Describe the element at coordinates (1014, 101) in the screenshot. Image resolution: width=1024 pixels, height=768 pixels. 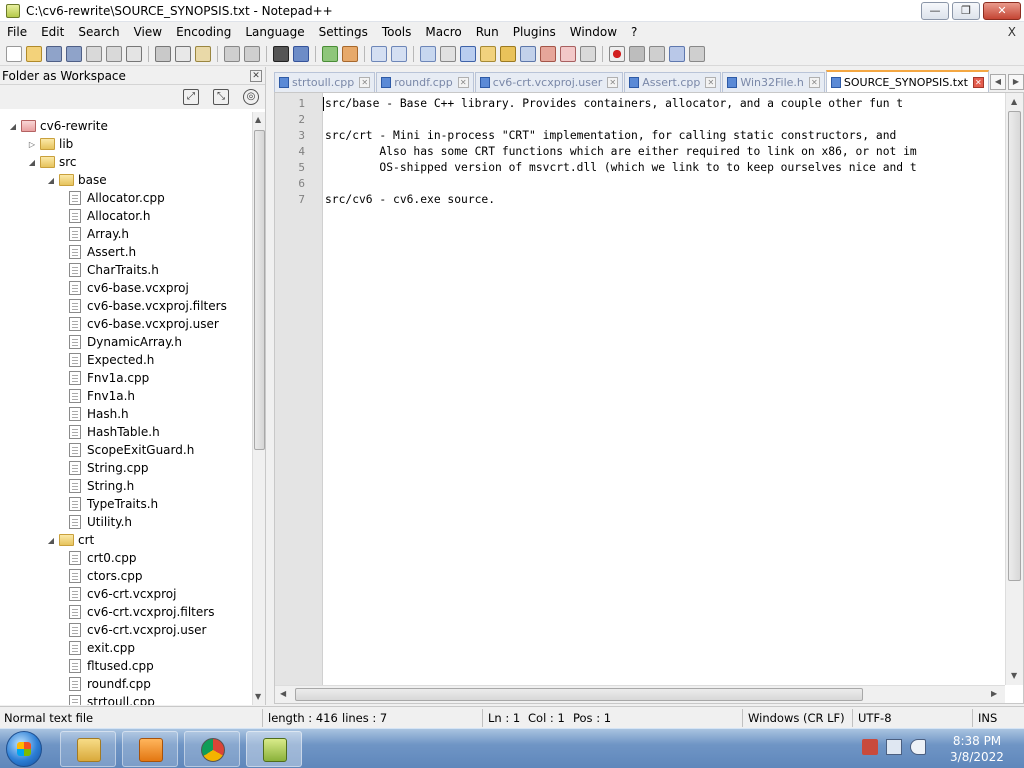
I see `scroll-up-arrow-icon: ▲` at that location.